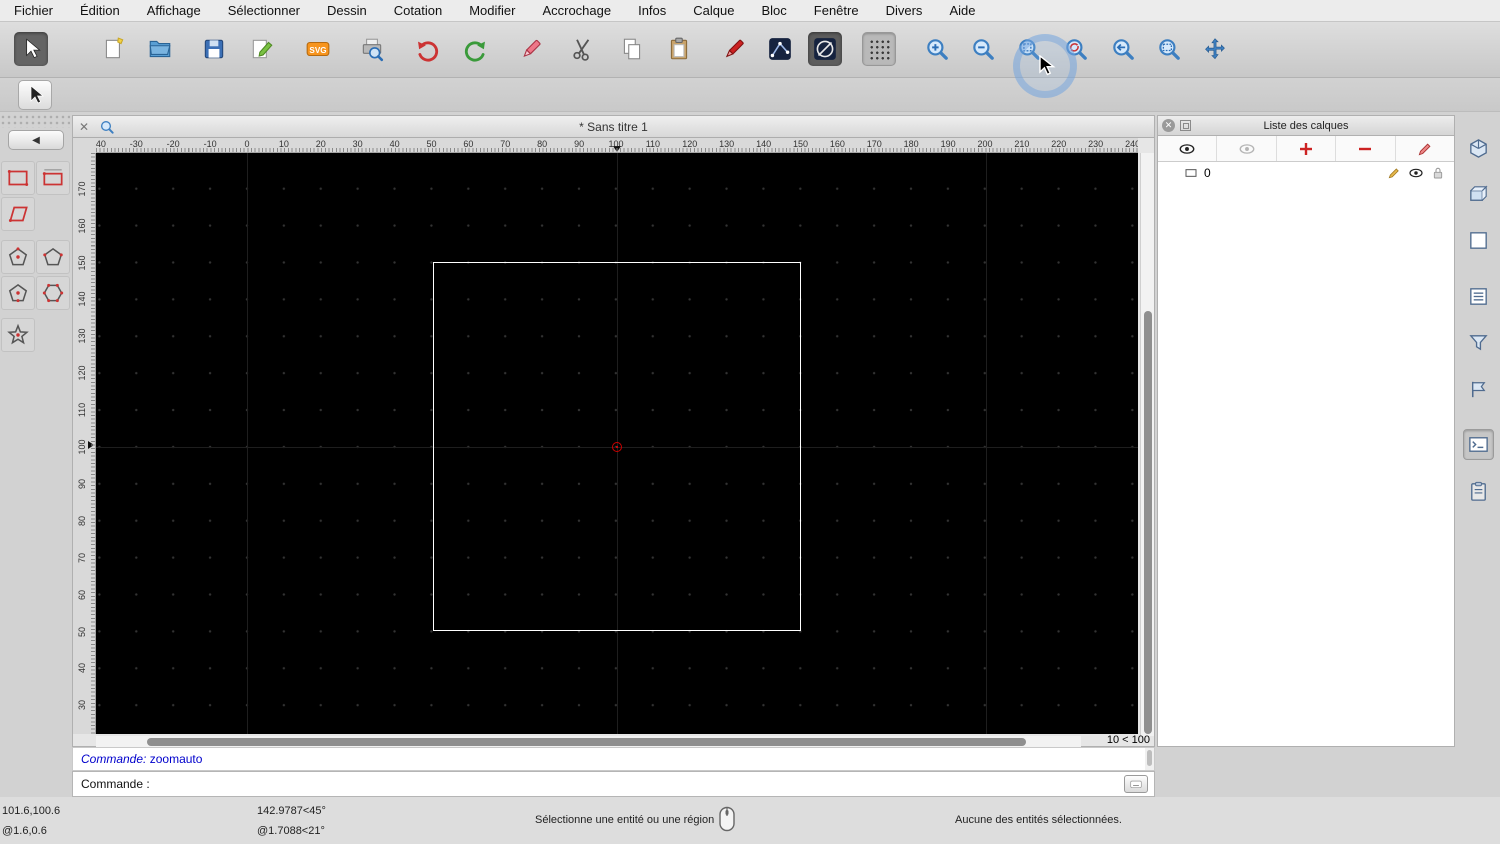 This screenshot has height=844, width=1500. I want to click on back-tools-button: ◀, so click(36, 140).